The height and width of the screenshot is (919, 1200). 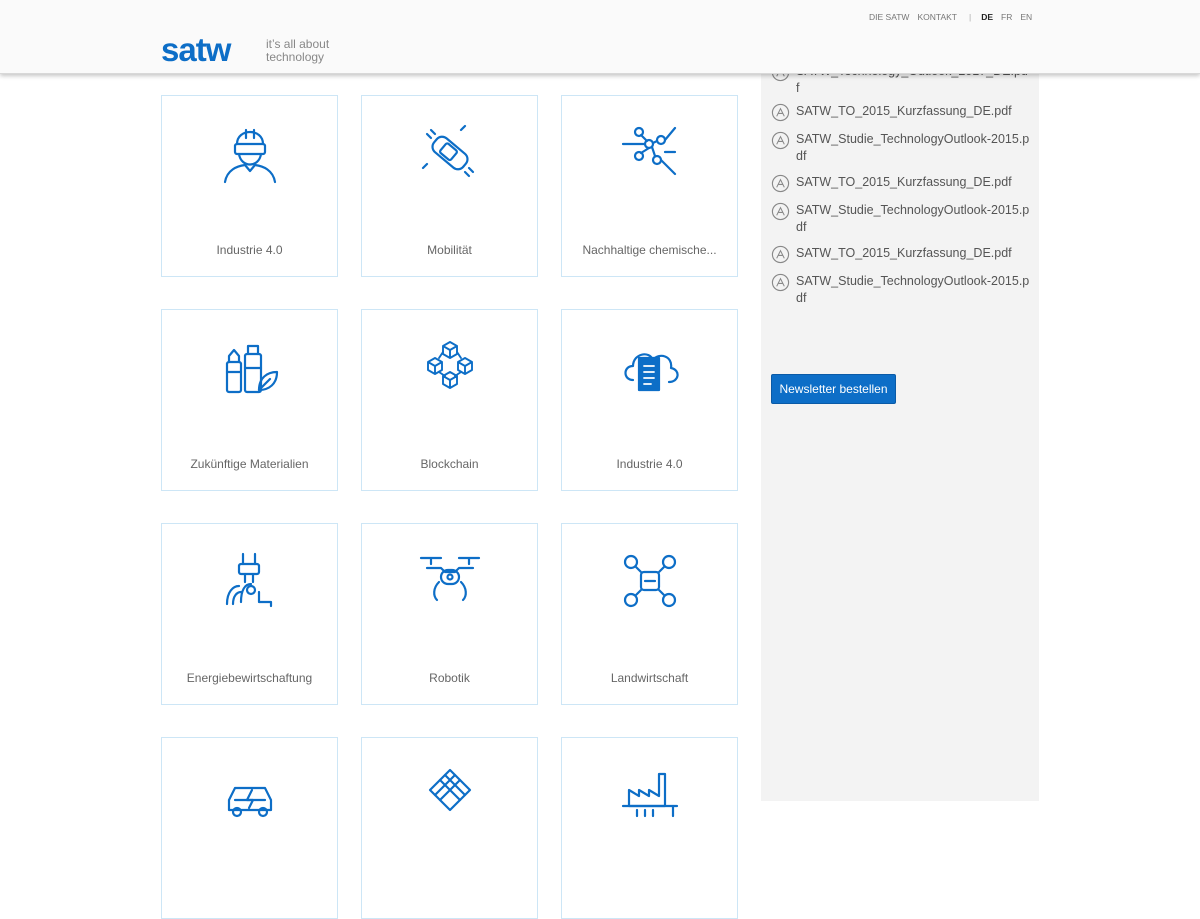 I want to click on nav-link-die-satw: DIE SATW, so click(x=889, y=17).